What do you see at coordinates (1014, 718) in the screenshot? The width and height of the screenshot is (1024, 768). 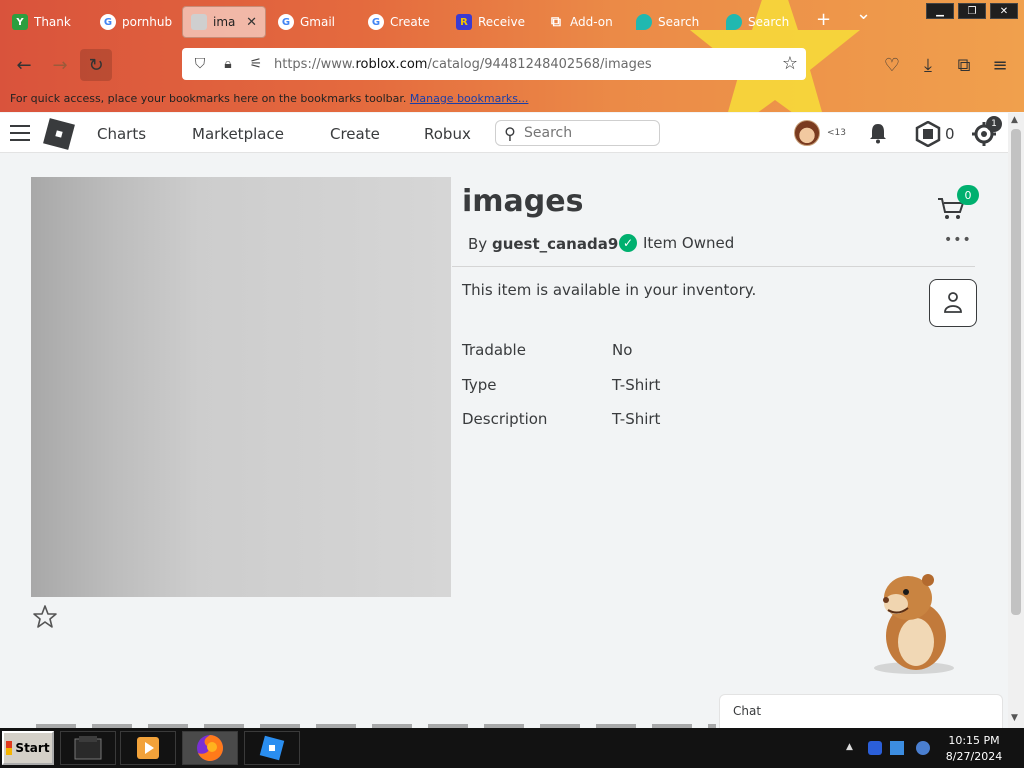 I see `scroll-down-icon: ▼` at bounding box center [1014, 718].